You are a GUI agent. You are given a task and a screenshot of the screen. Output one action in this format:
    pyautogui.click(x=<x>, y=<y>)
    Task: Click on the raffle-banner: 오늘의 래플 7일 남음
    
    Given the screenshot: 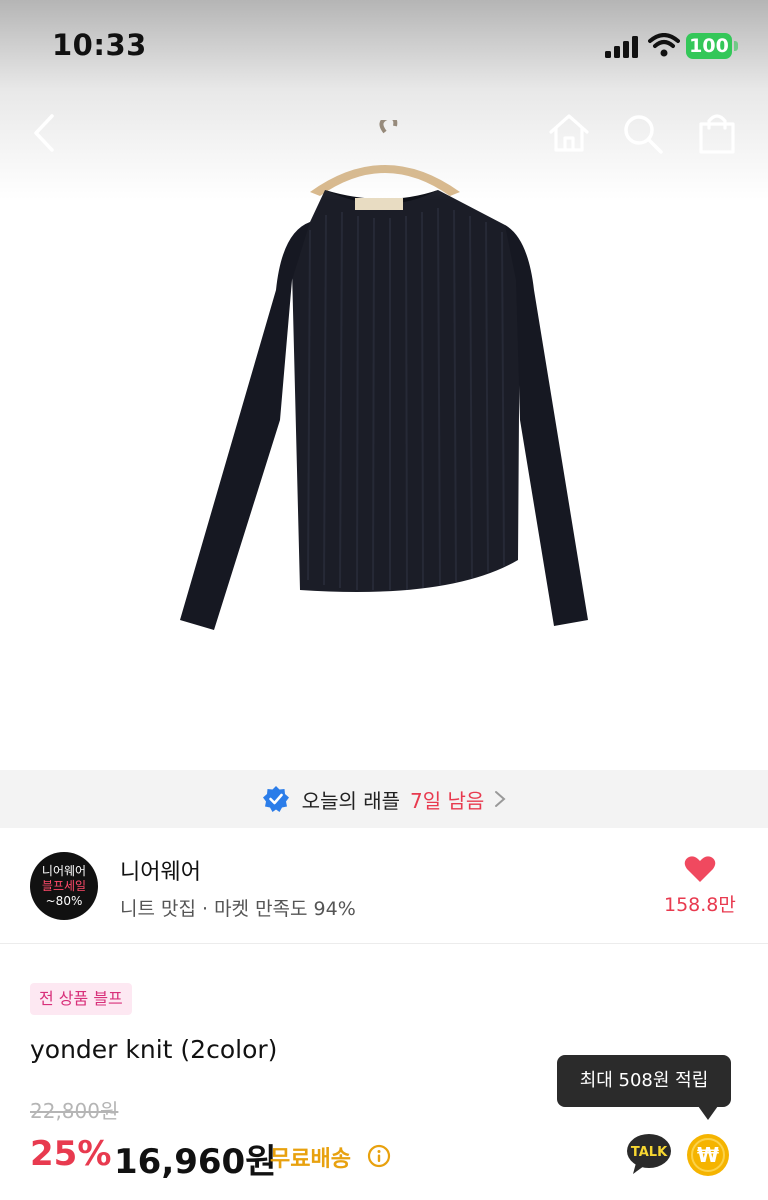 What is the action you would take?
    pyautogui.click(x=384, y=799)
    